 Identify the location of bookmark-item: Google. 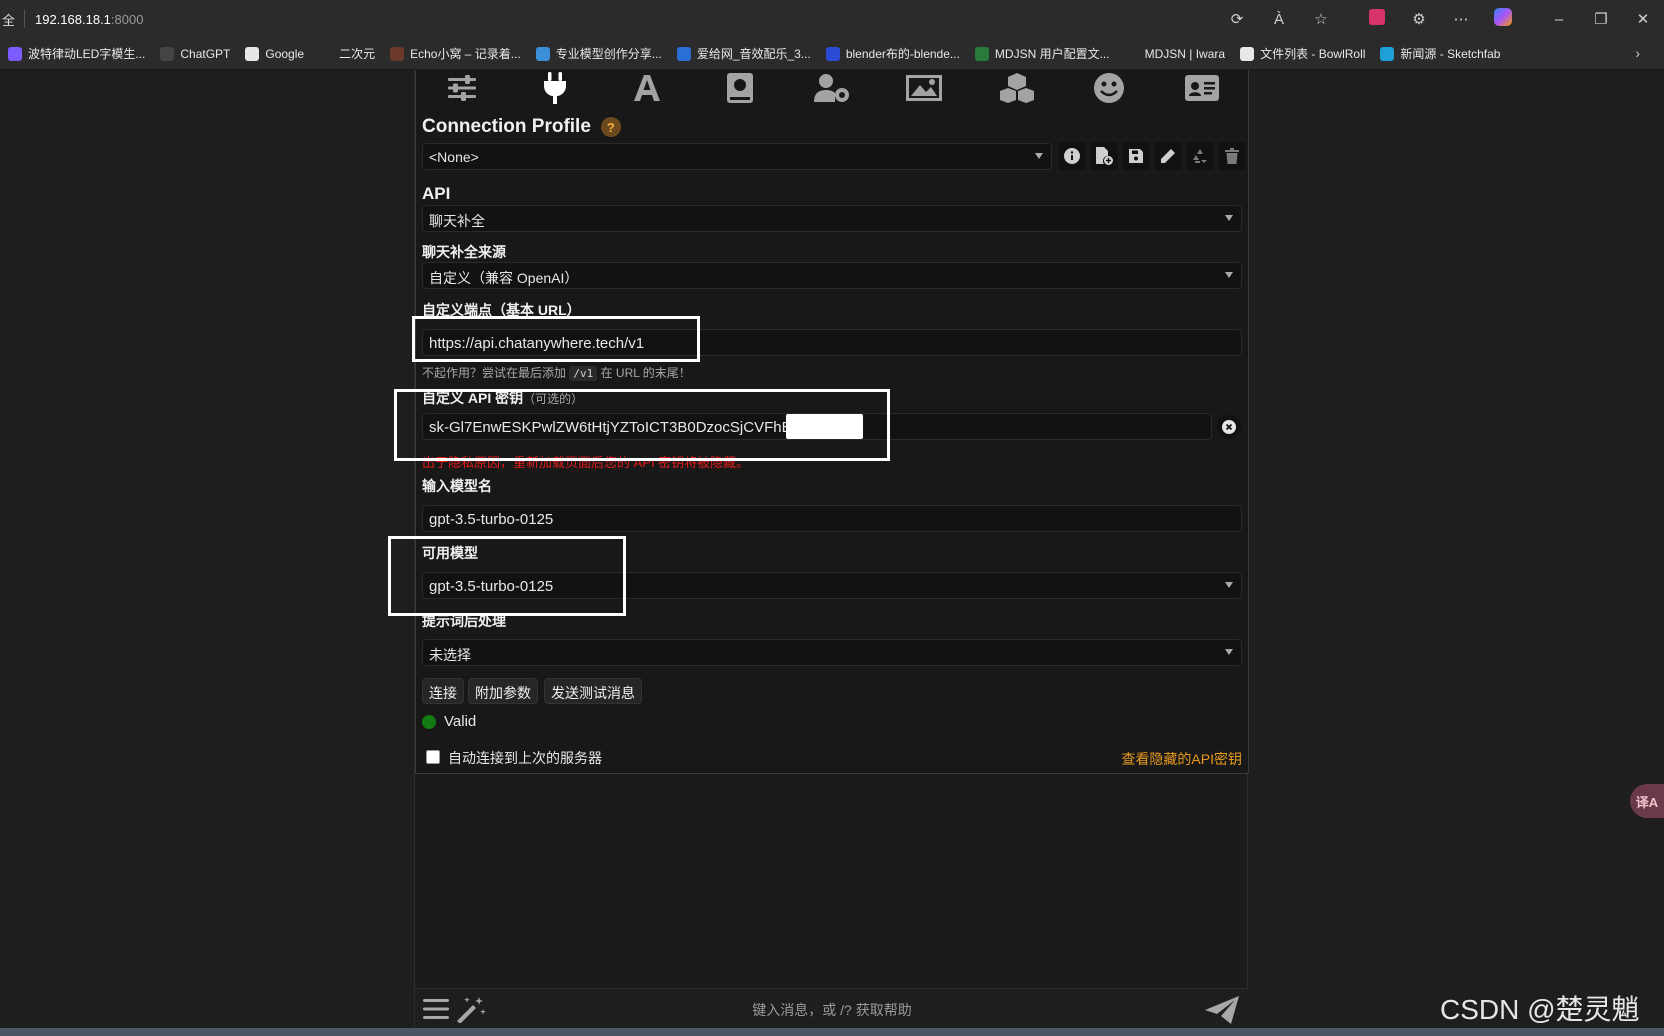
(275, 53).